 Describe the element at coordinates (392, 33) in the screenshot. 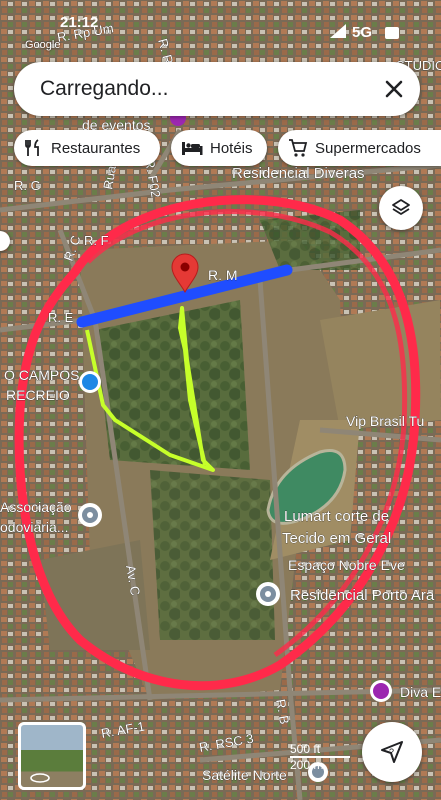

I see `battery-icon` at that location.